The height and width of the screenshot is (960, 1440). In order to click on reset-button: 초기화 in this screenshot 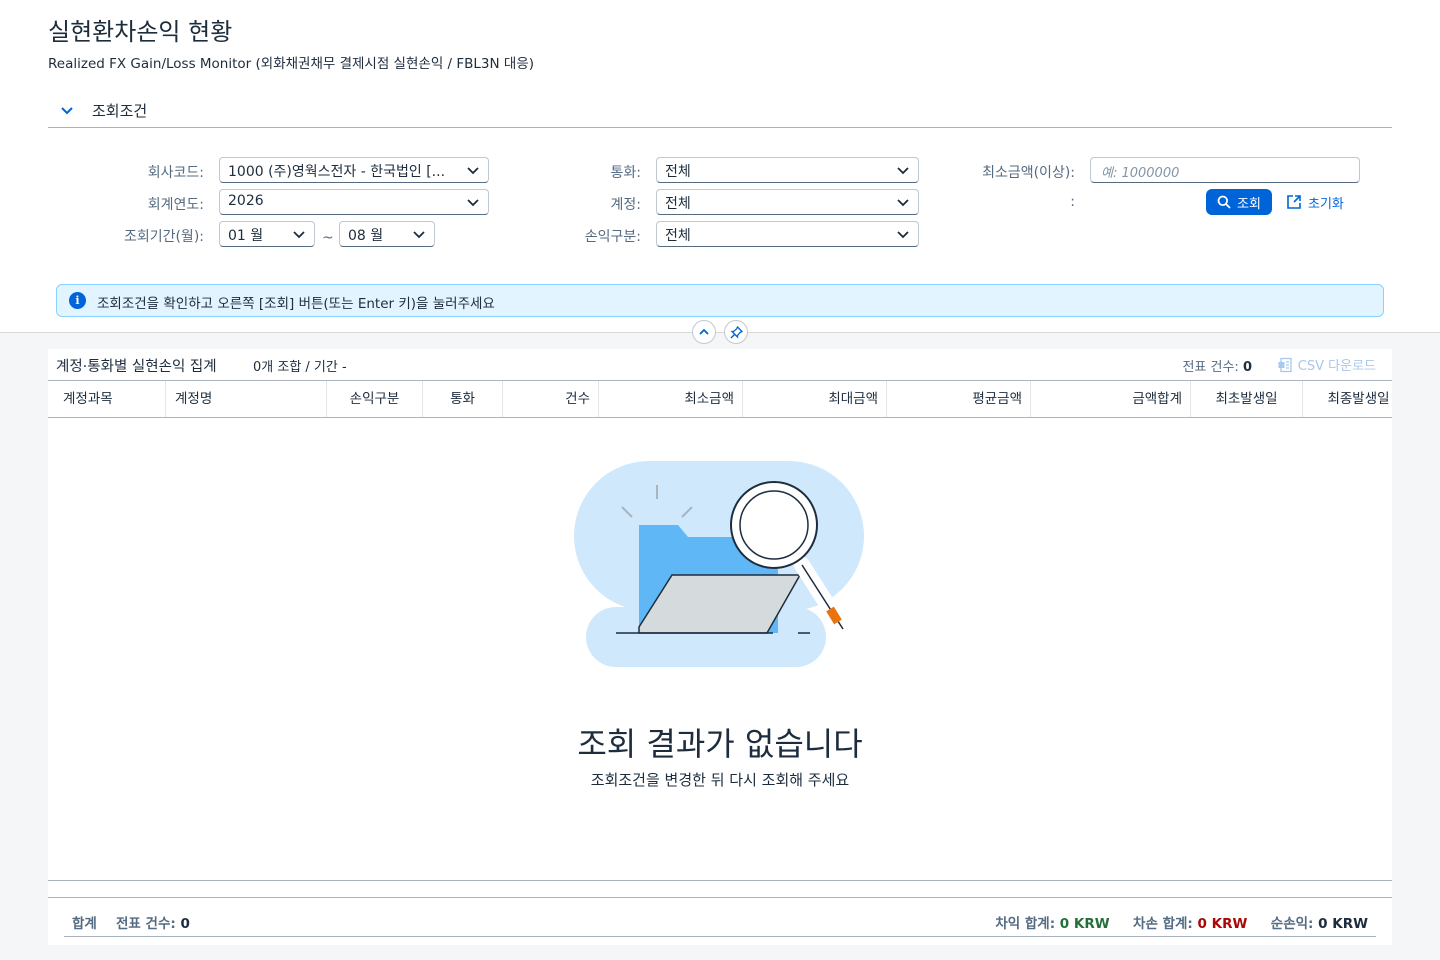, I will do `click(1322, 202)`.